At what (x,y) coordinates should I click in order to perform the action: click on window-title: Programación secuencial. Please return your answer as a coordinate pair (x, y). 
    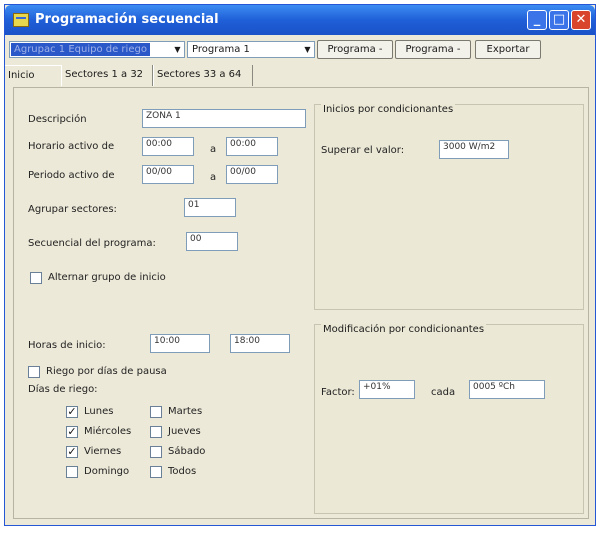
    Looking at the image, I should click on (127, 19).